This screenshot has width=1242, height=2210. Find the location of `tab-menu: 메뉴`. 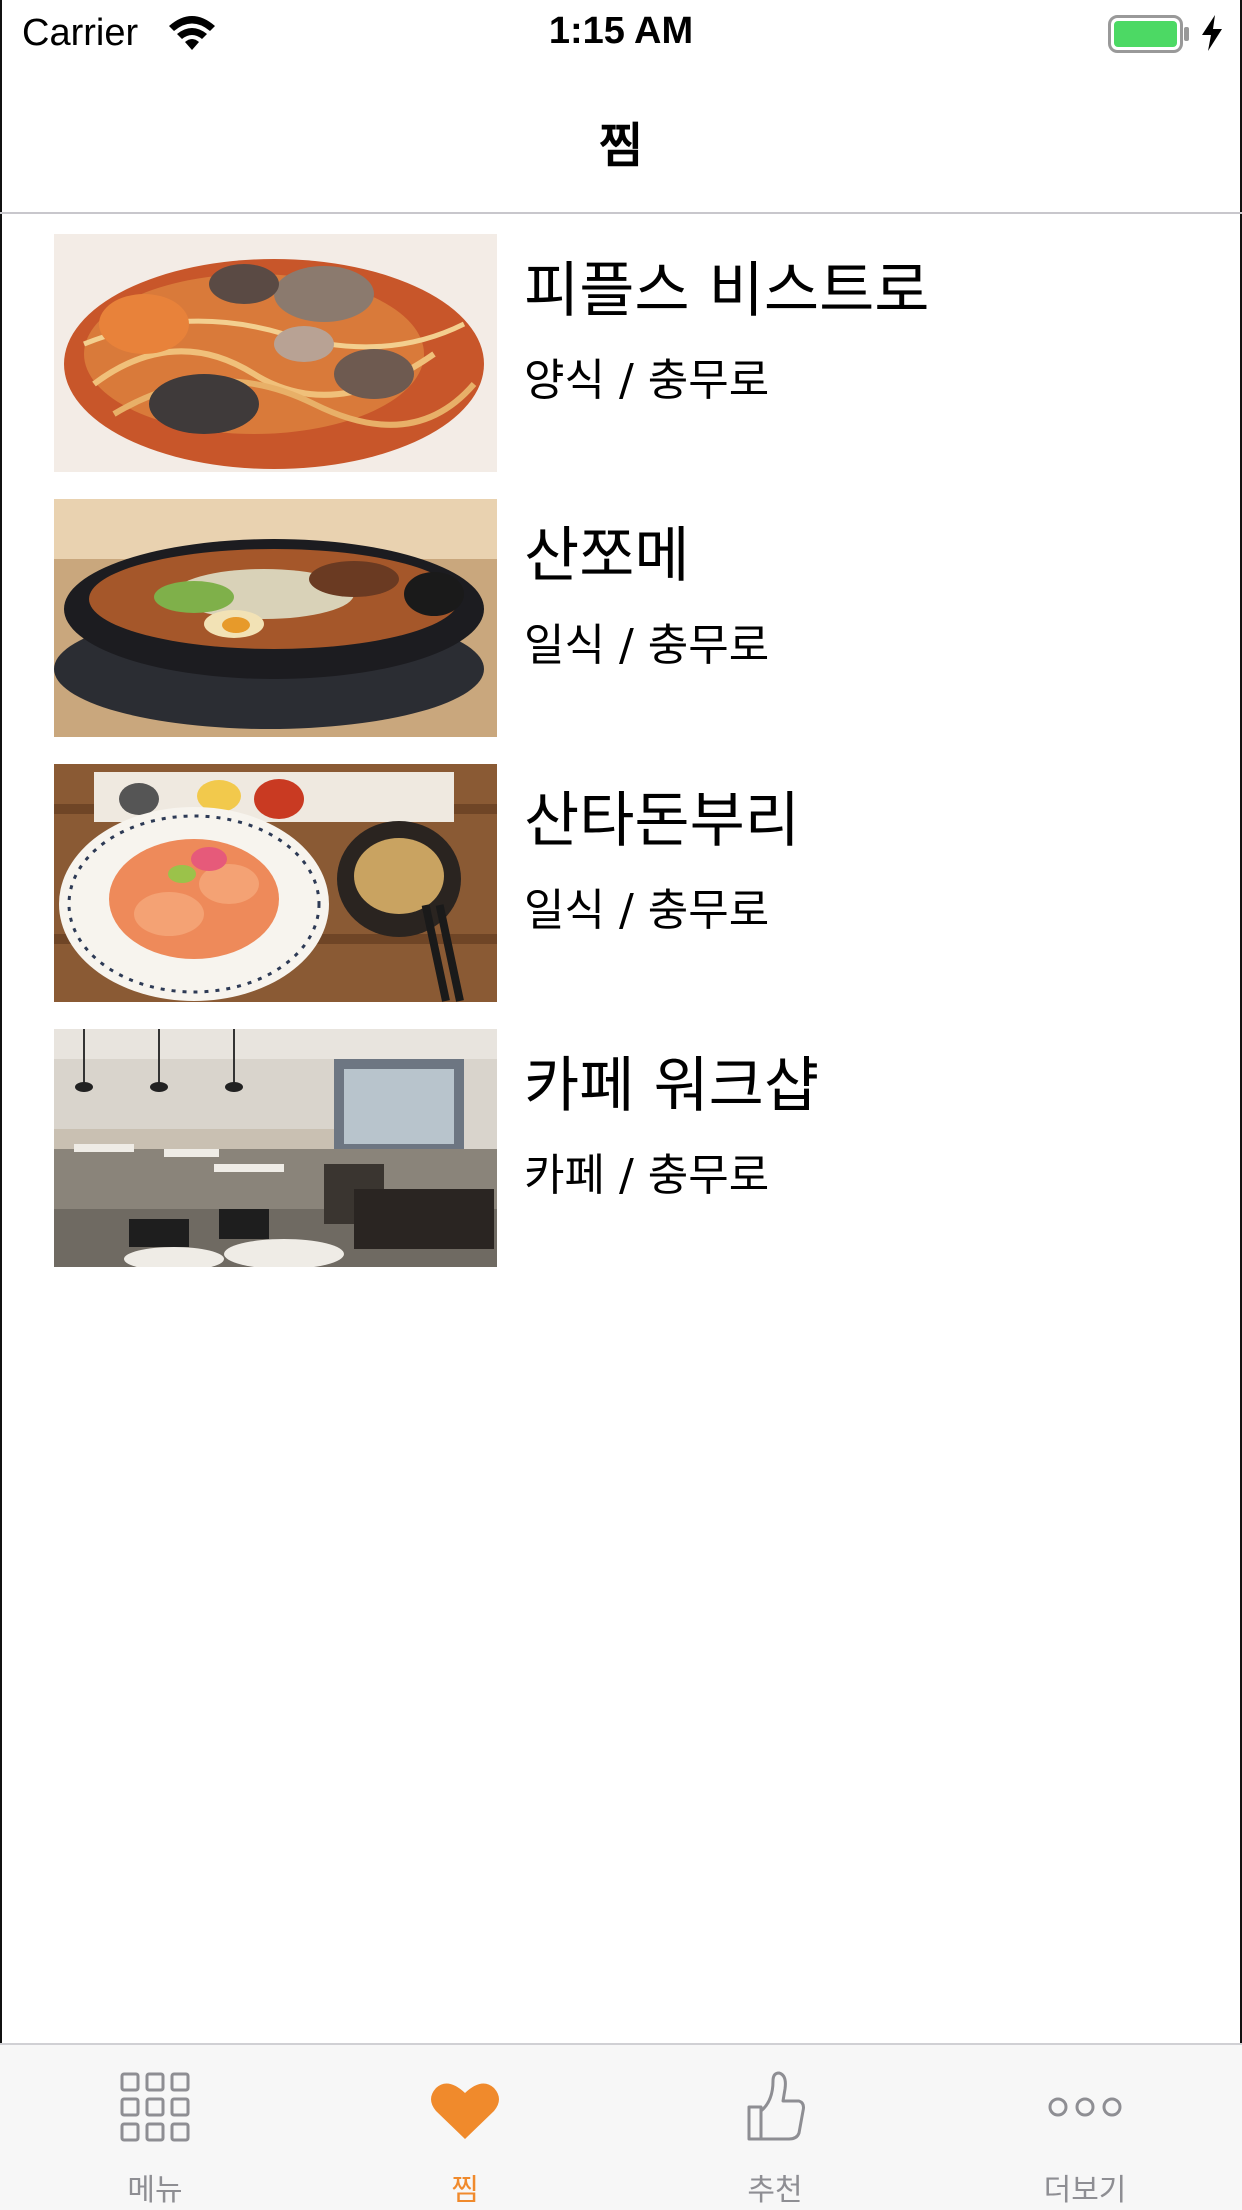

tab-menu: 메뉴 is located at coordinates (155, 2127).